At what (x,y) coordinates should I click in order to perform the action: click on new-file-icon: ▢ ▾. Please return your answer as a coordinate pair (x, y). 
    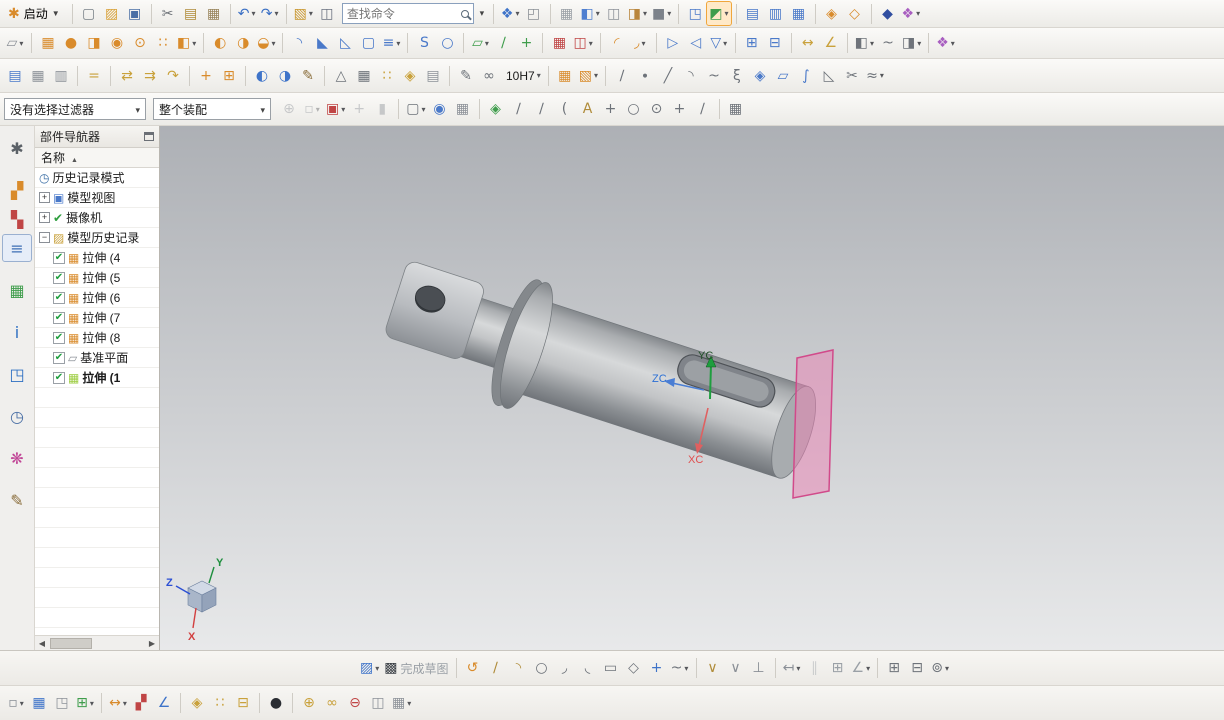
    Looking at the image, I should click on (89, 13).